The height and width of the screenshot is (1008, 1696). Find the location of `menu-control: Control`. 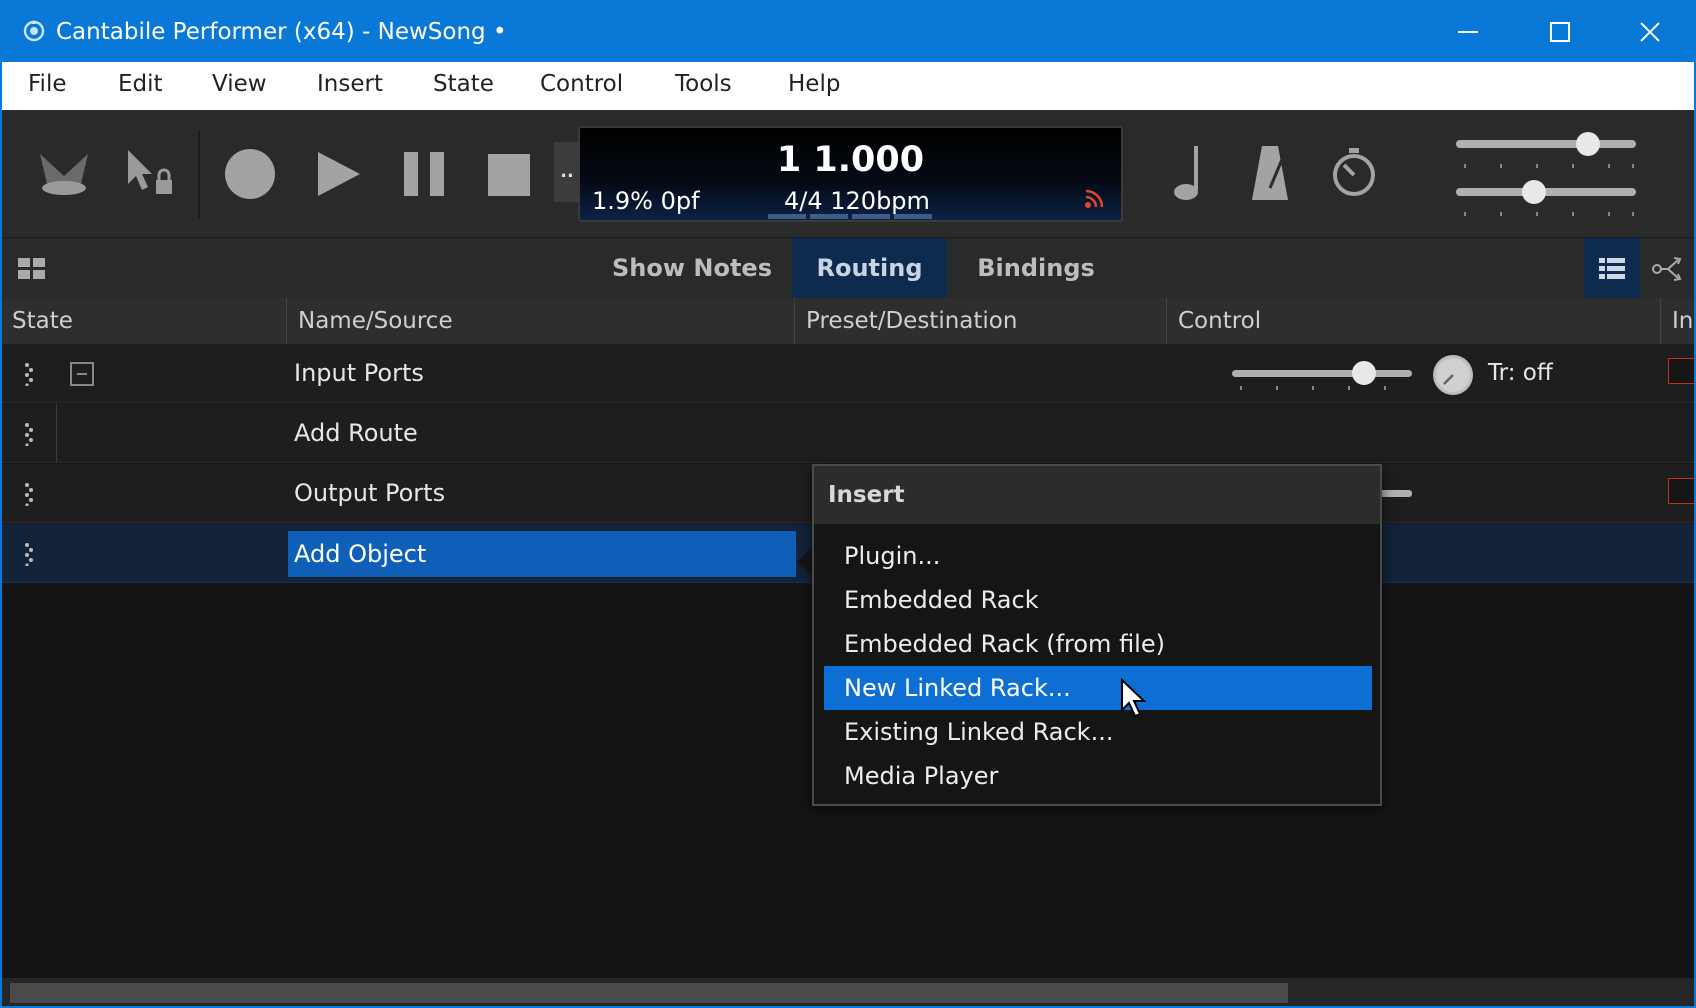

menu-control: Control is located at coordinates (581, 84).